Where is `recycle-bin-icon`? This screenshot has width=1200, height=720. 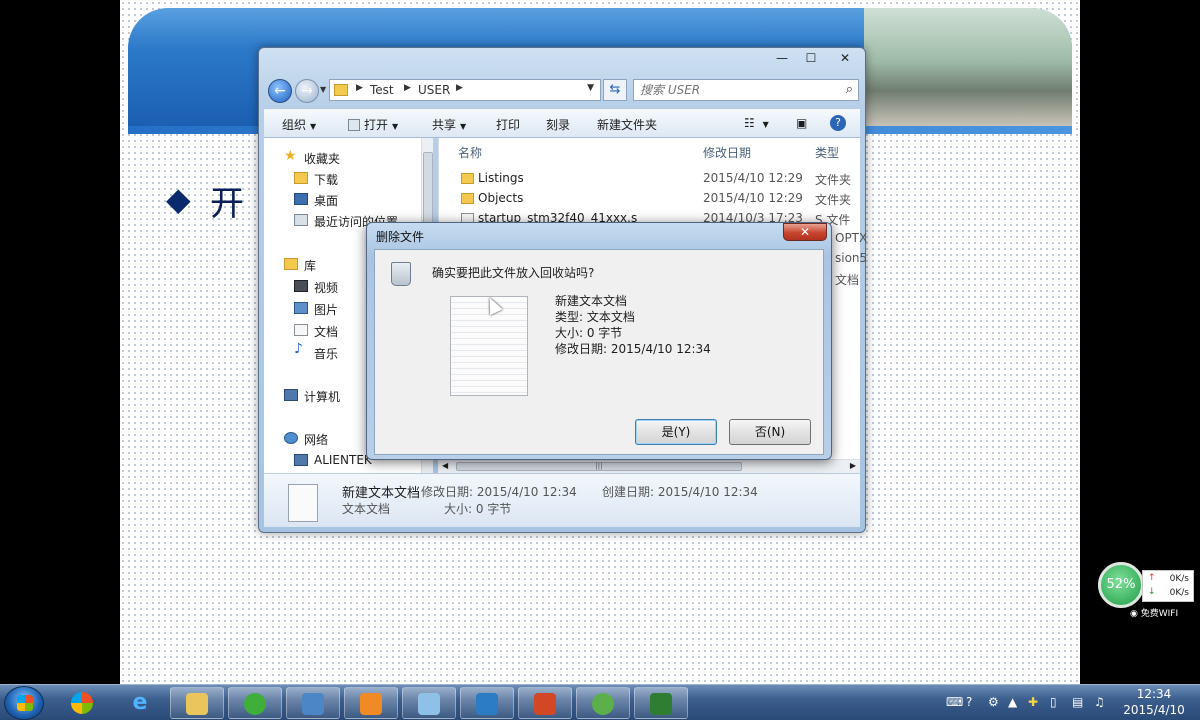
recycle-bin-icon is located at coordinates (401, 274).